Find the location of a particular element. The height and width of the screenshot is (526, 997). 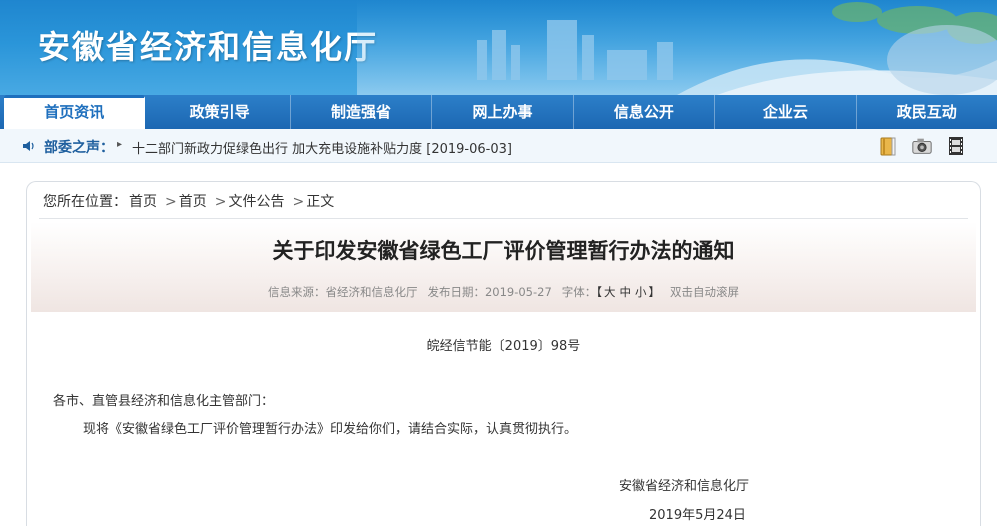

nav-item-manufacturing: 制造强省 is located at coordinates (362, 112).